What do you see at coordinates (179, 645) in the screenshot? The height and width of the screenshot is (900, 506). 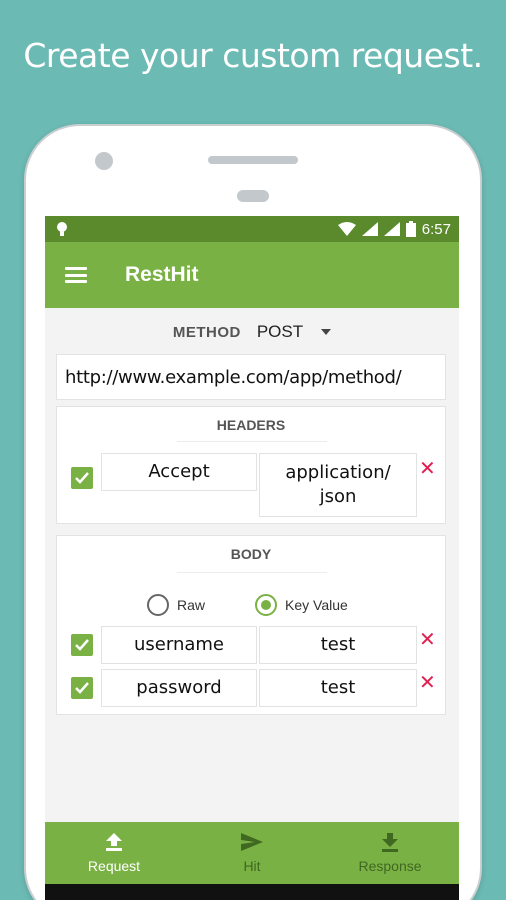 I see `body-key-field: username` at bounding box center [179, 645].